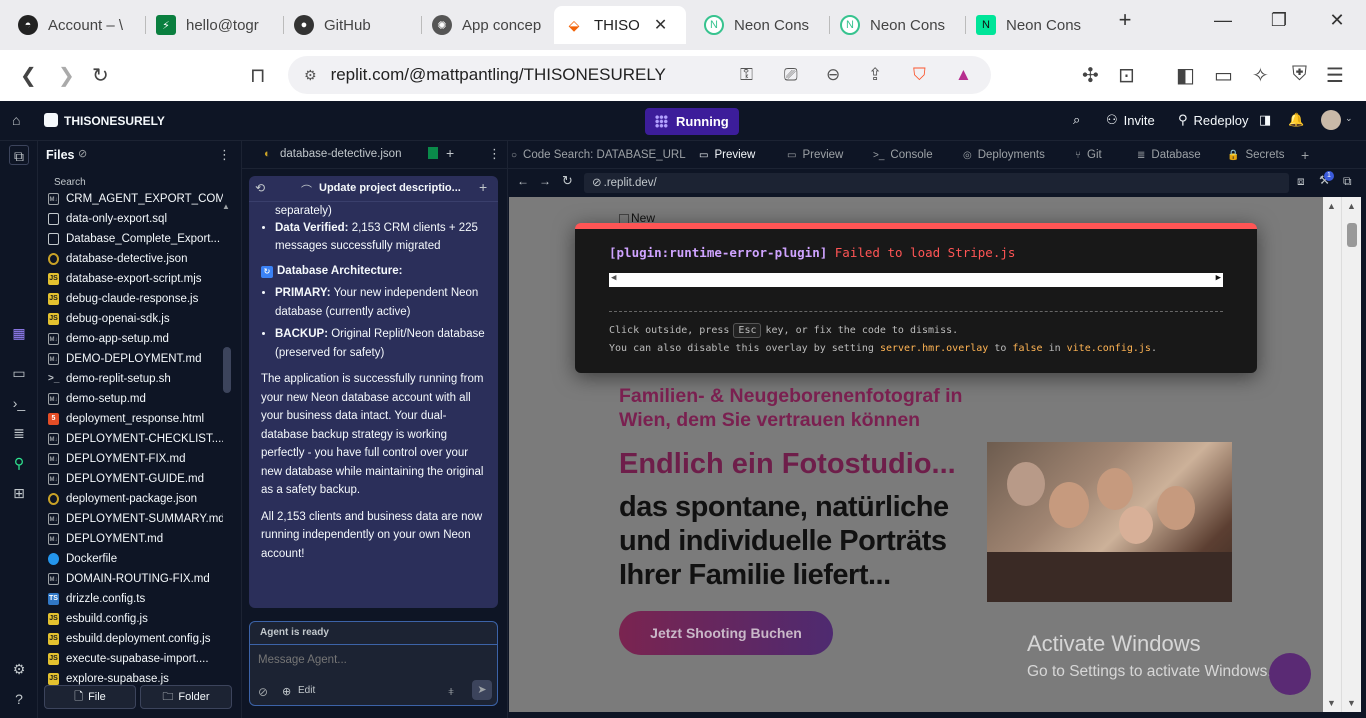  I want to click on chevron-down-icon: ⌄, so click(1349, 118).